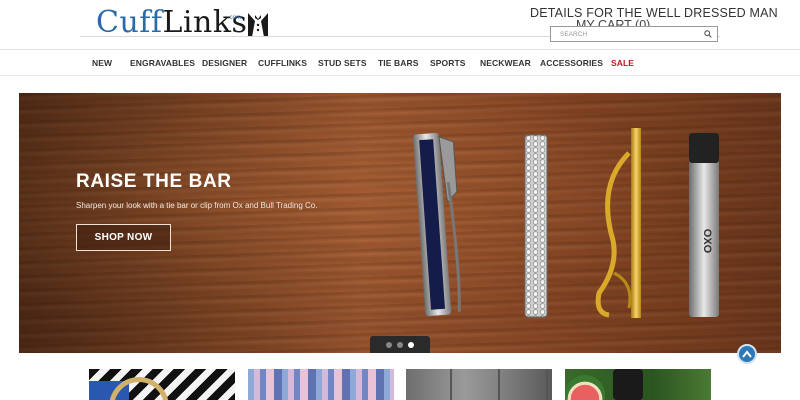 Image resolution: width=800 pixels, height=400 pixels. Describe the element at coordinates (628, 384) in the screenshot. I see `thumb-bottle-shape` at that location.